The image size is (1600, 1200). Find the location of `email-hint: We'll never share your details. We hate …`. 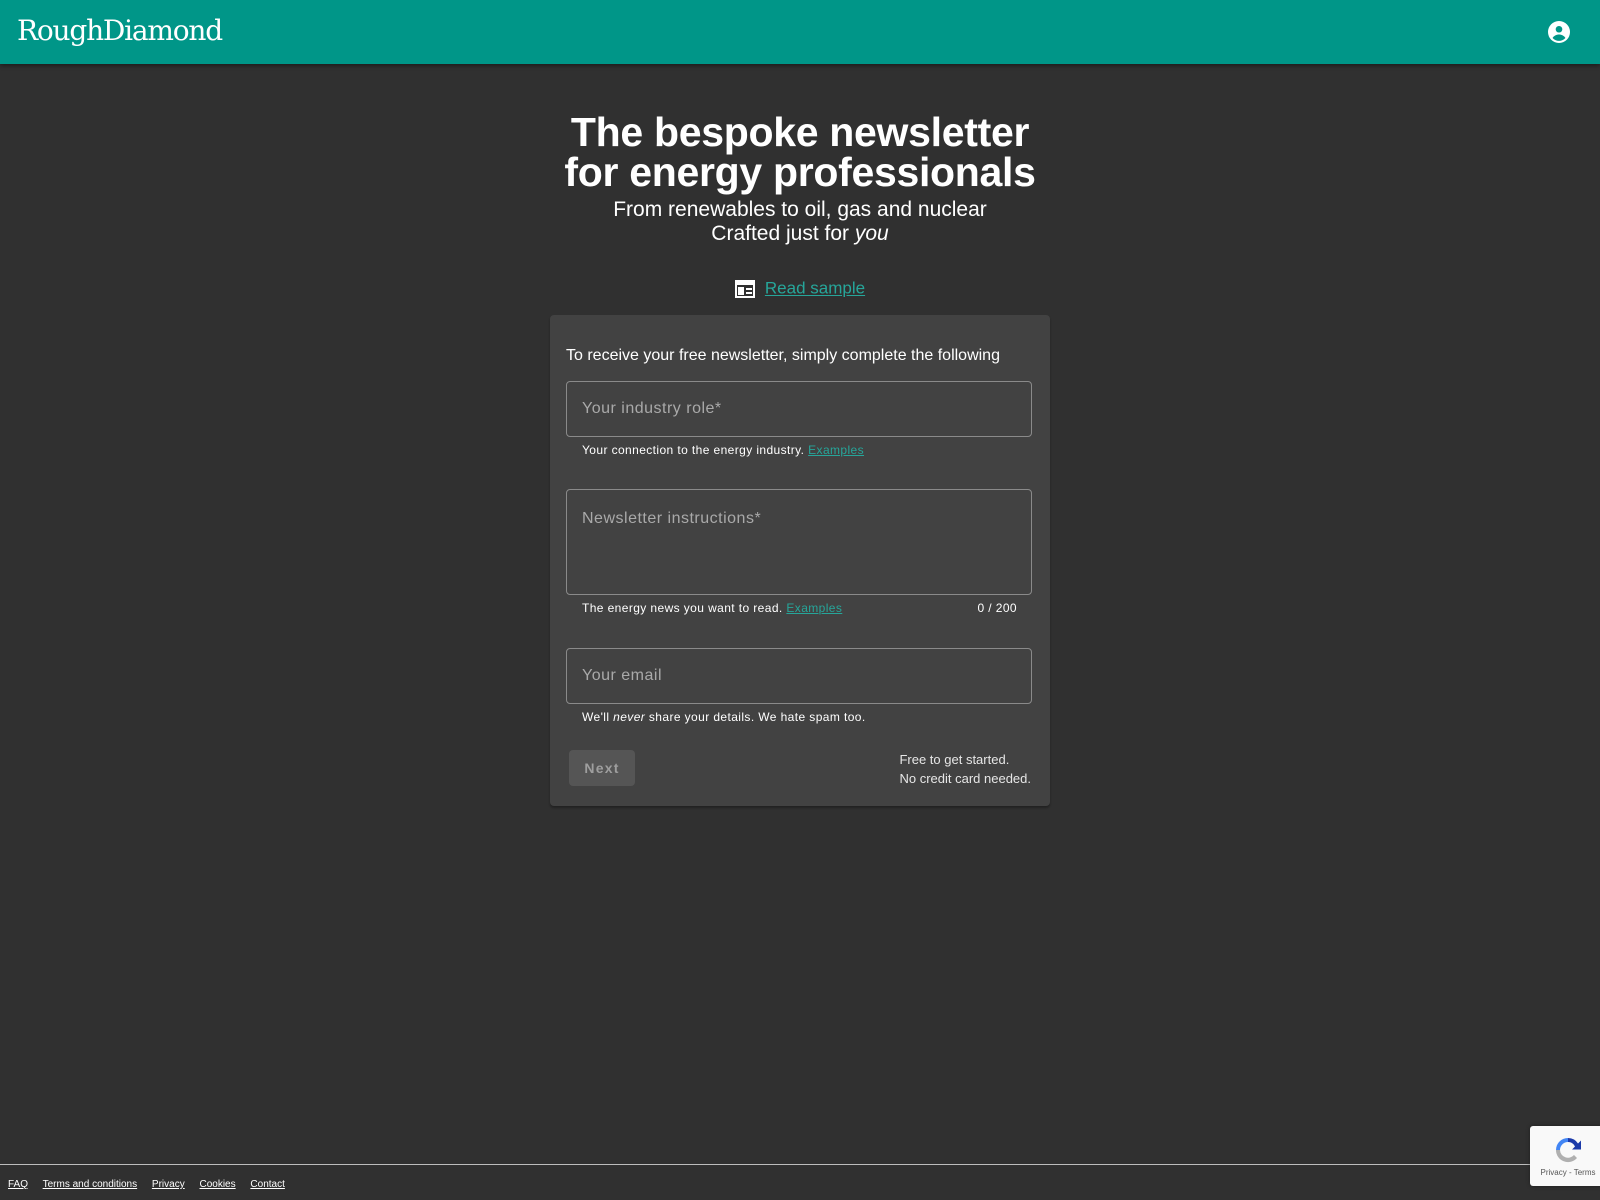

email-hint: We'll never share your details. We hate … is located at coordinates (724, 717).